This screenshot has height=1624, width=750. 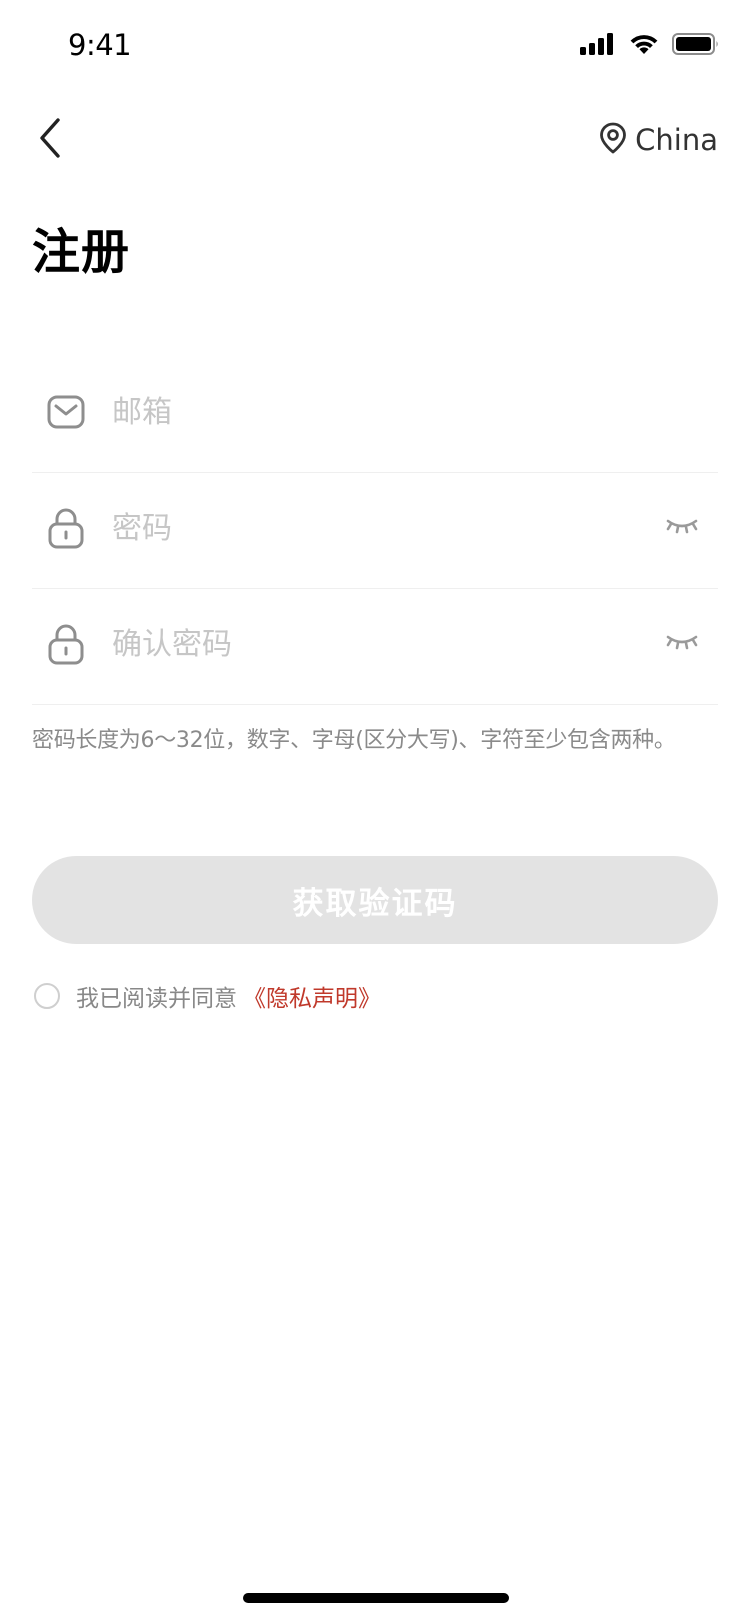 I want to click on mail-icon, so click(x=66, y=412).